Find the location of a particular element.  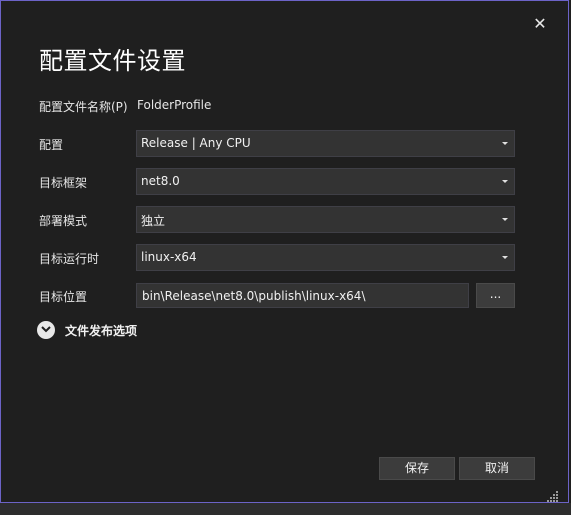

profile-name-value: FolderProfile is located at coordinates (174, 105).